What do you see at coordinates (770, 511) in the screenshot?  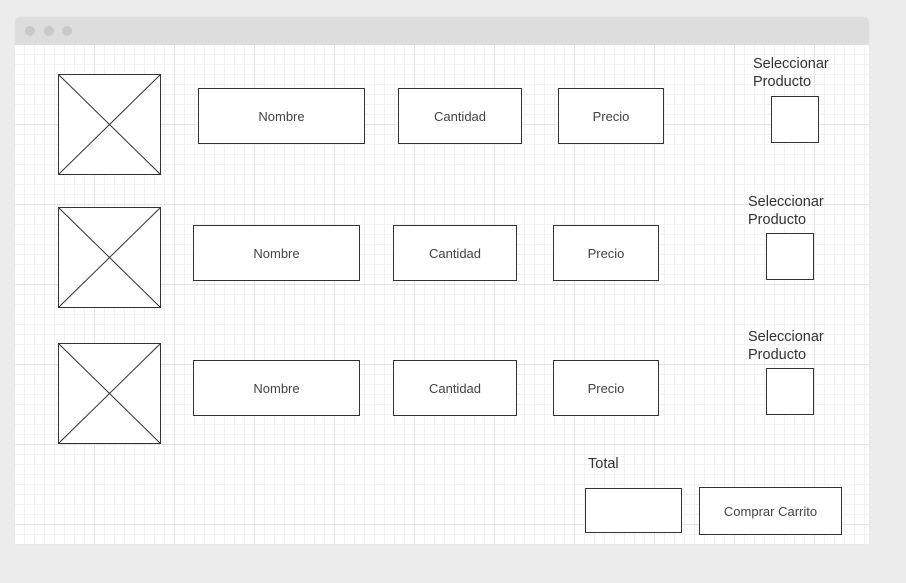 I see `buy-cart-button: Comprar Carrito` at bounding box center [770, 511].